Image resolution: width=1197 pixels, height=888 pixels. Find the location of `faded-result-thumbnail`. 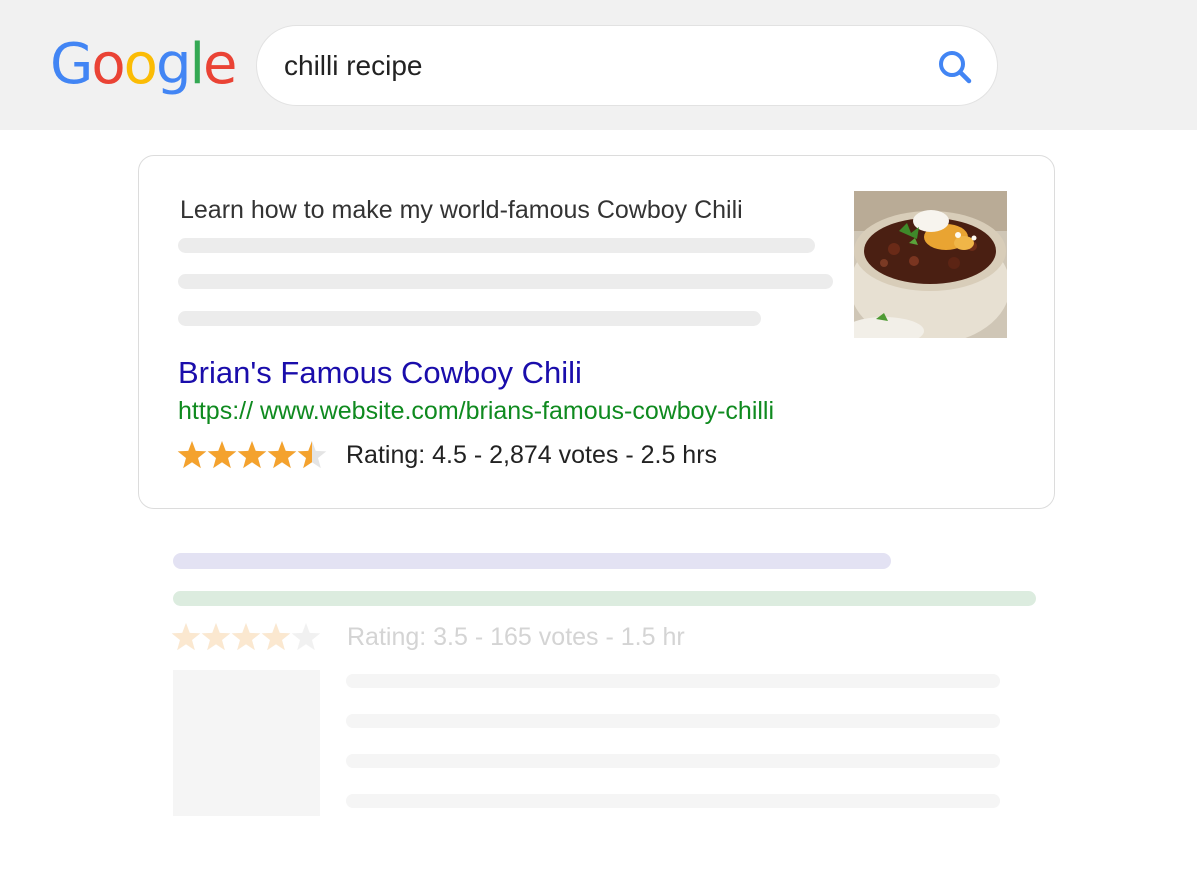

faded-result-thumbnail is located at coordinates (246, 743).